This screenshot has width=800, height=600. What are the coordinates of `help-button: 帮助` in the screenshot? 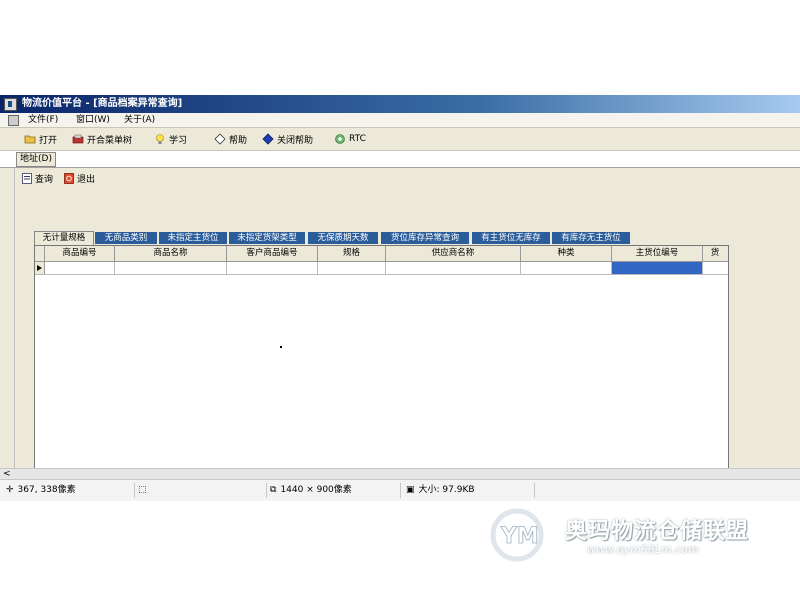 It's located at (230, 139).